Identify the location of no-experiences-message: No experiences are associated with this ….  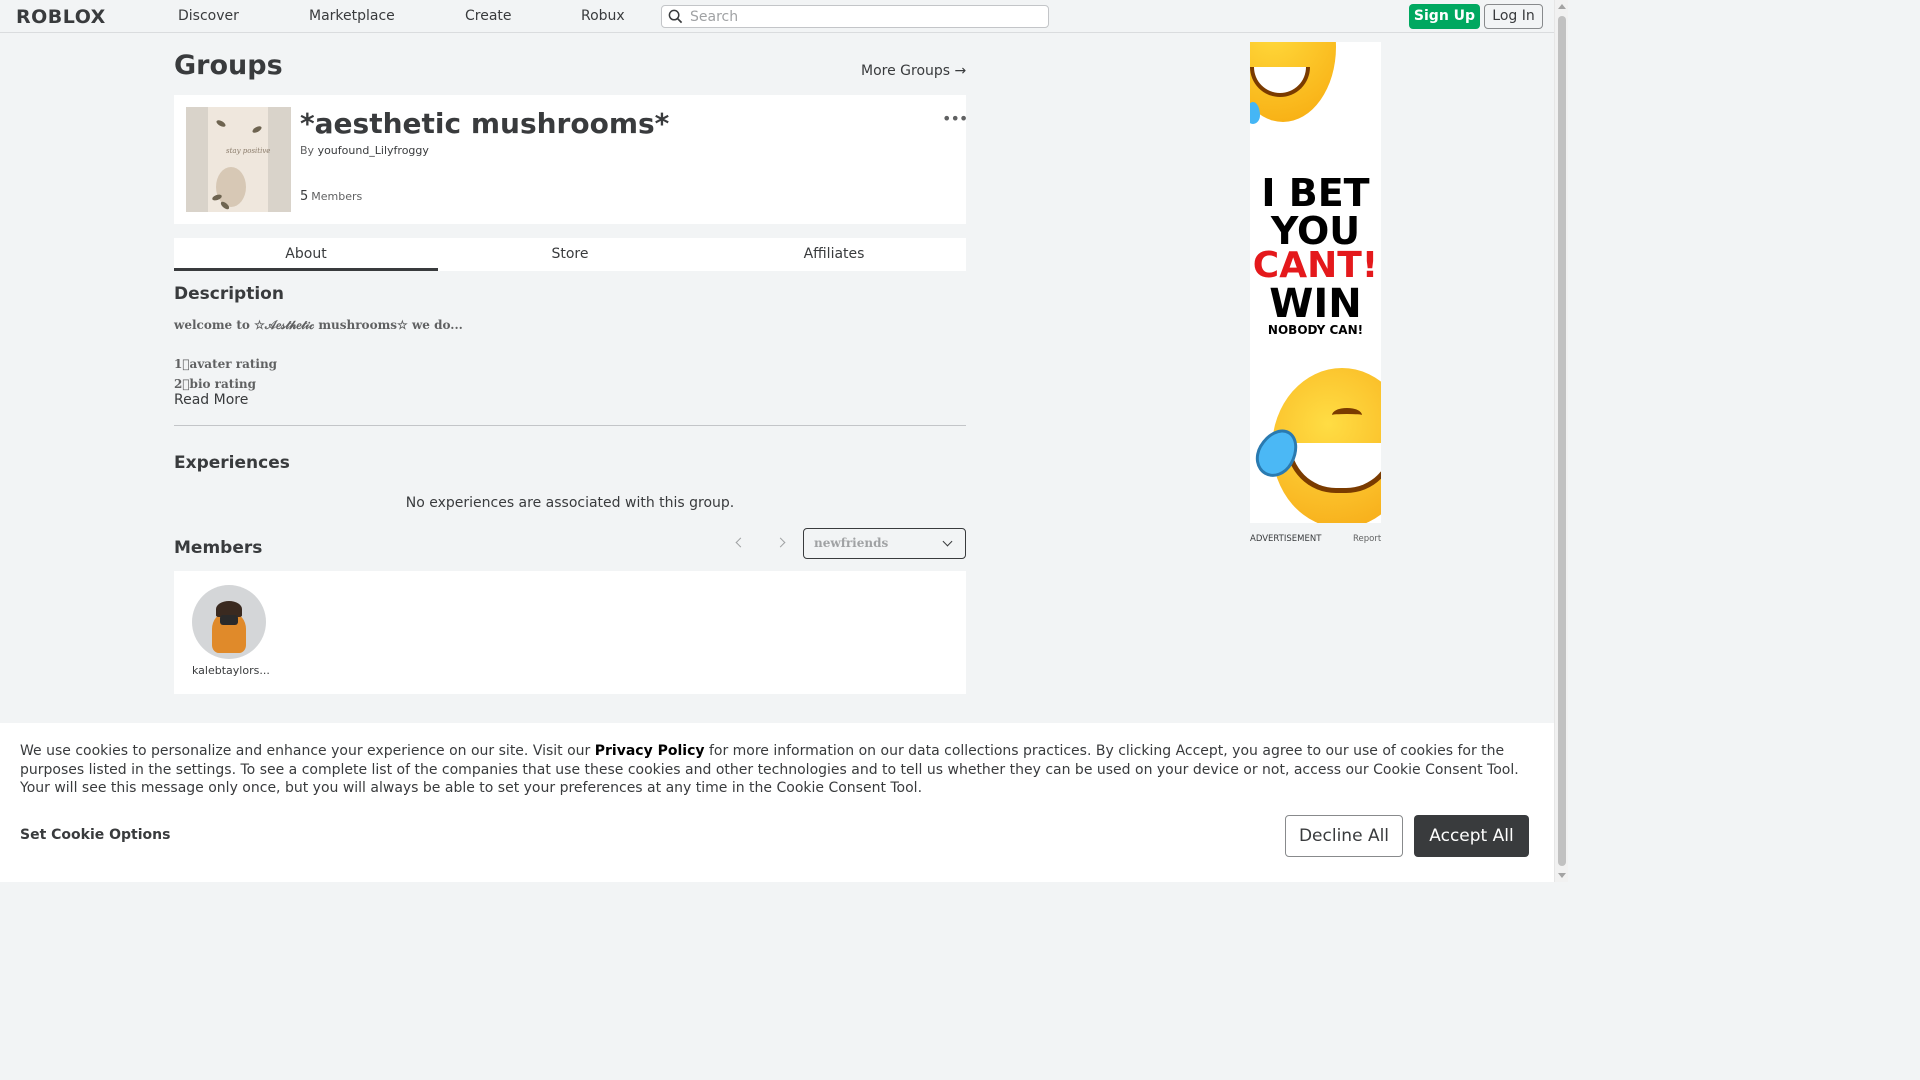
(570, 503).